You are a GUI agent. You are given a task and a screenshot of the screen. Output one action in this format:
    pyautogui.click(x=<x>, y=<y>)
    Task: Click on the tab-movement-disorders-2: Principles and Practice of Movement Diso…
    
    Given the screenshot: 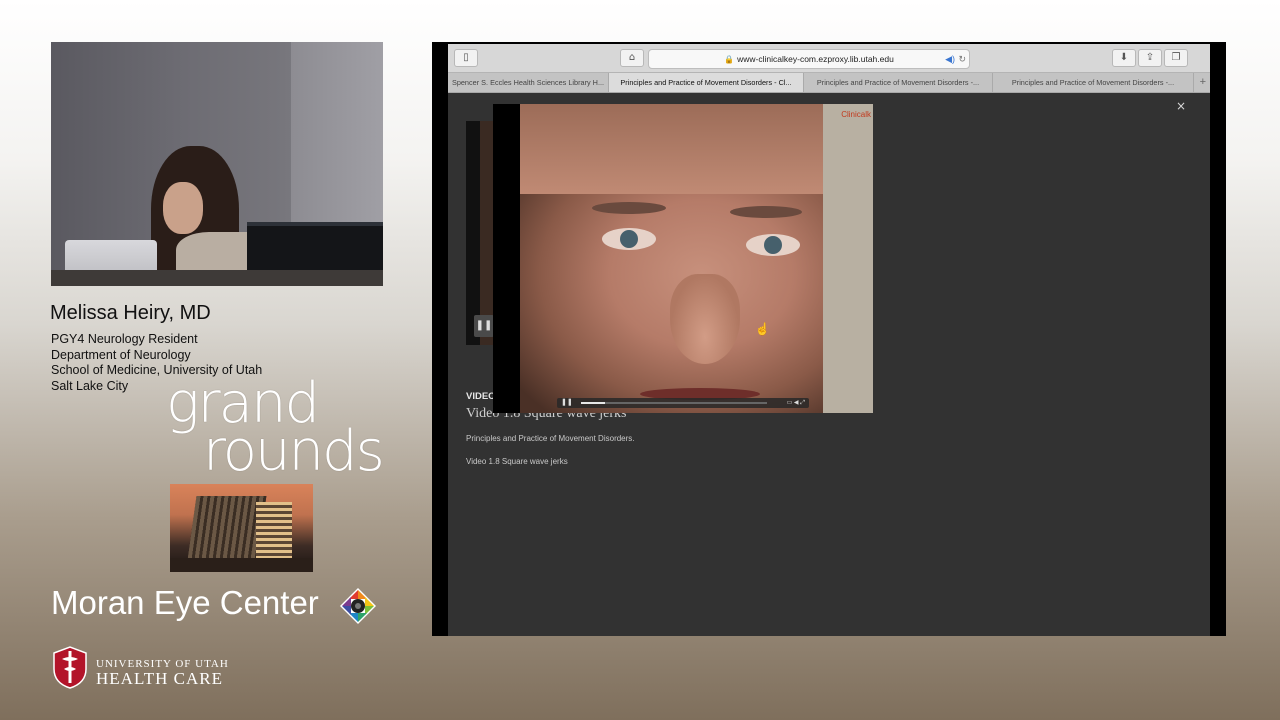 What is the action you would take?
    pyautogui.click(x=898, y=82)
    